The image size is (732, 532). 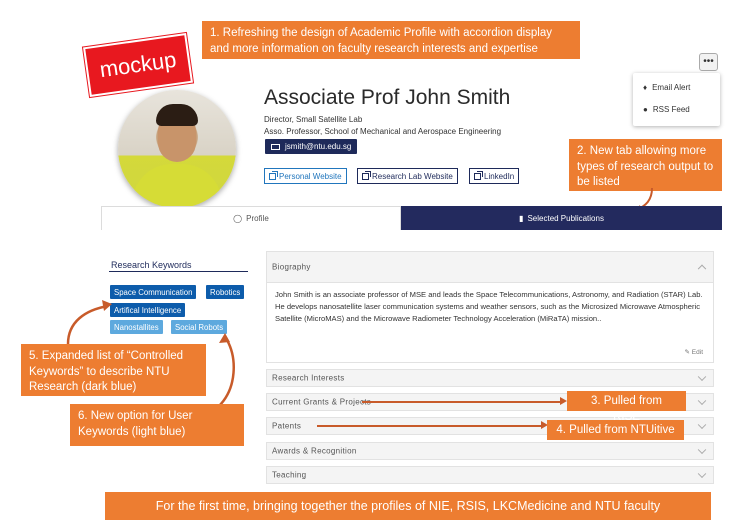 I want to click on accordion-awards: Awards & Recognition, so click(x=490, y=451).